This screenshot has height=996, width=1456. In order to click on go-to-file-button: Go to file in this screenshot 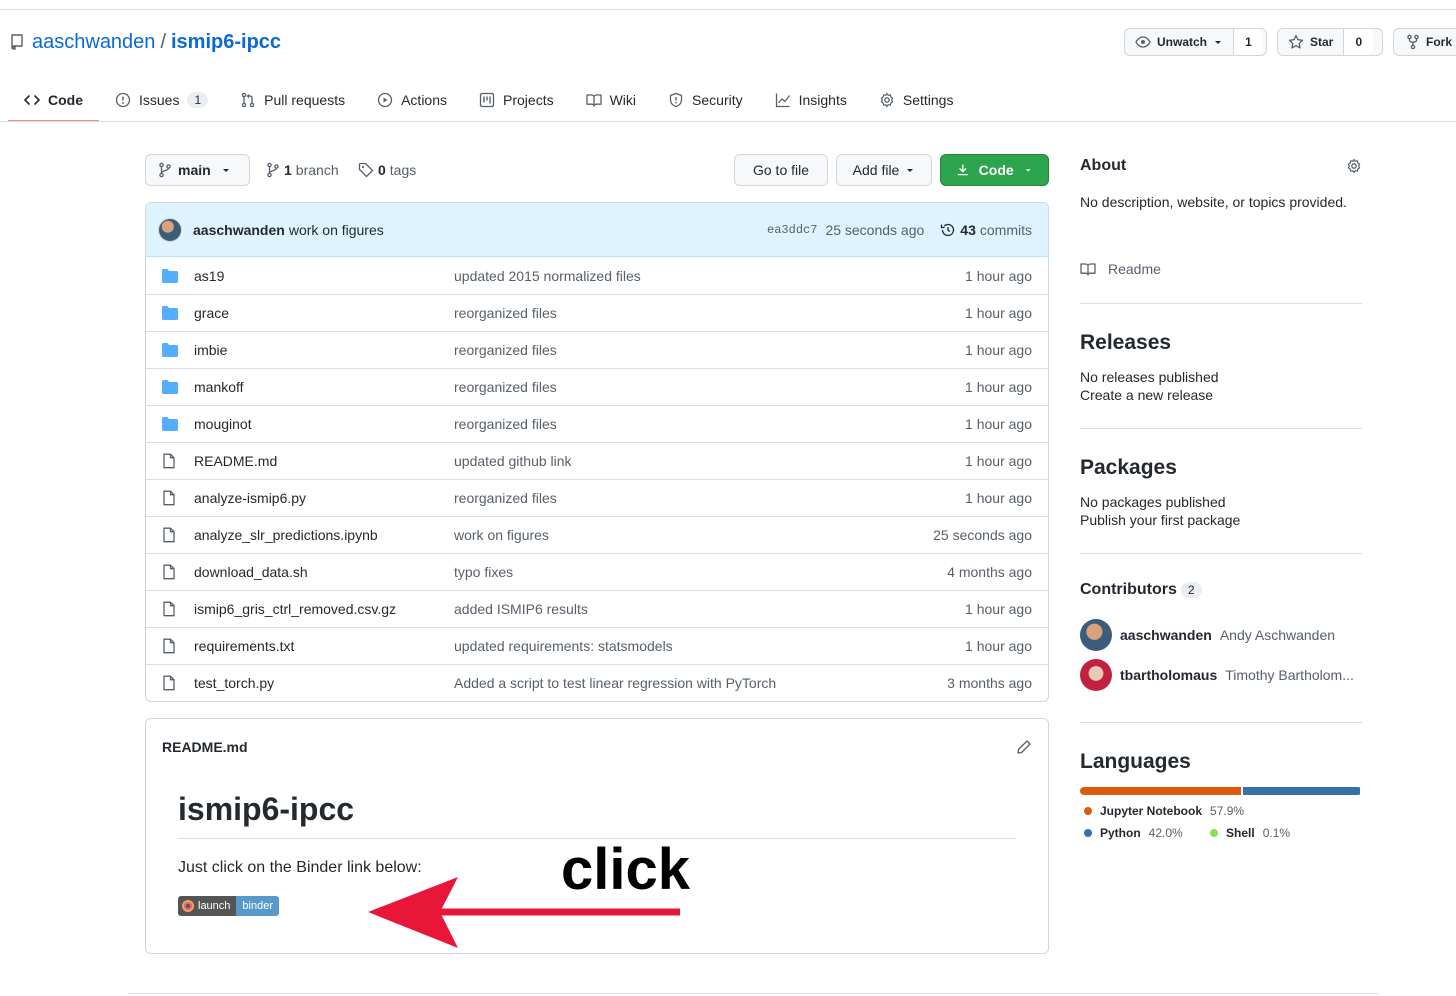, I will do `click(781, 170)`.